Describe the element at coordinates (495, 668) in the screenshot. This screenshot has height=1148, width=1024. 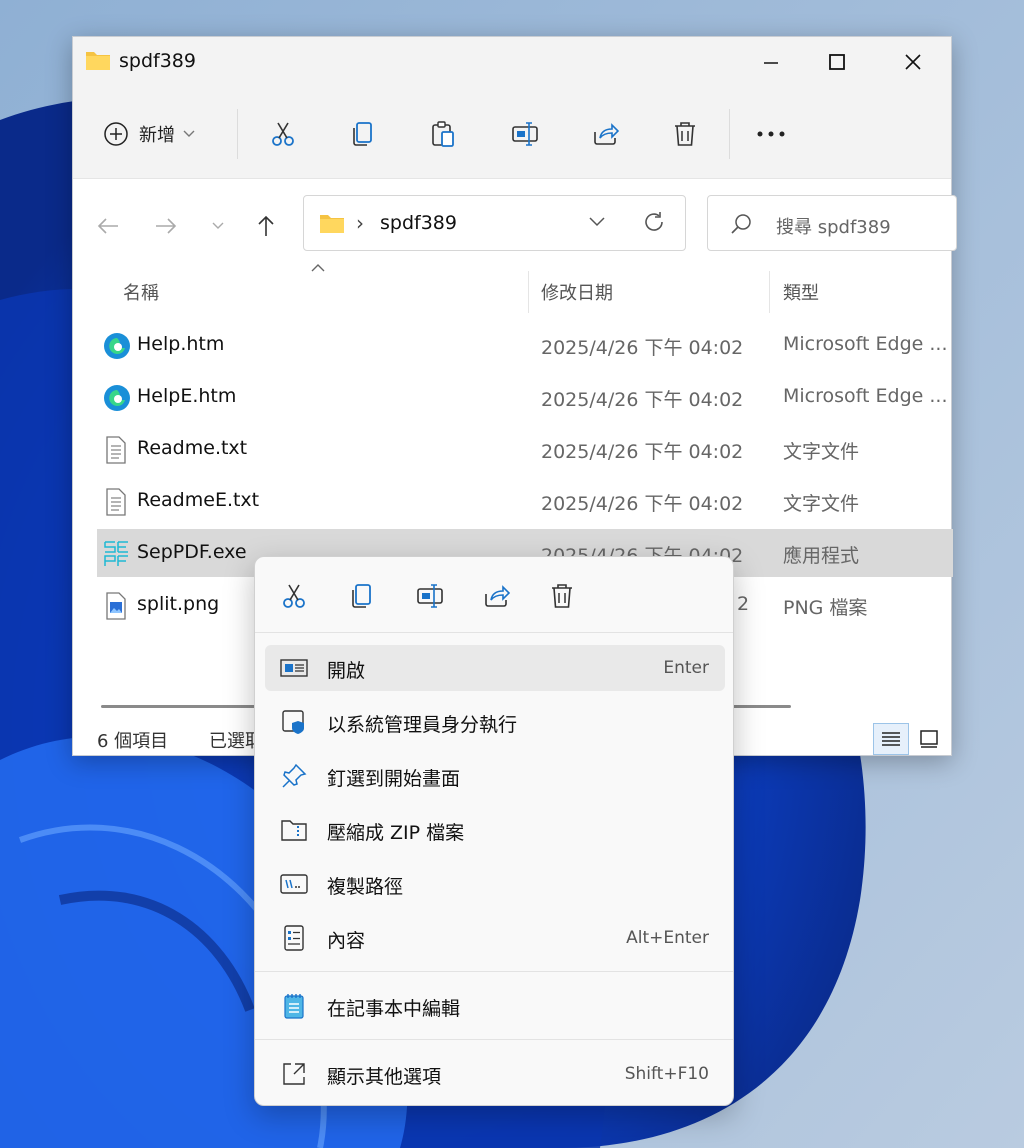
I see `menu-item-open: 開啟 Enter` at that location.